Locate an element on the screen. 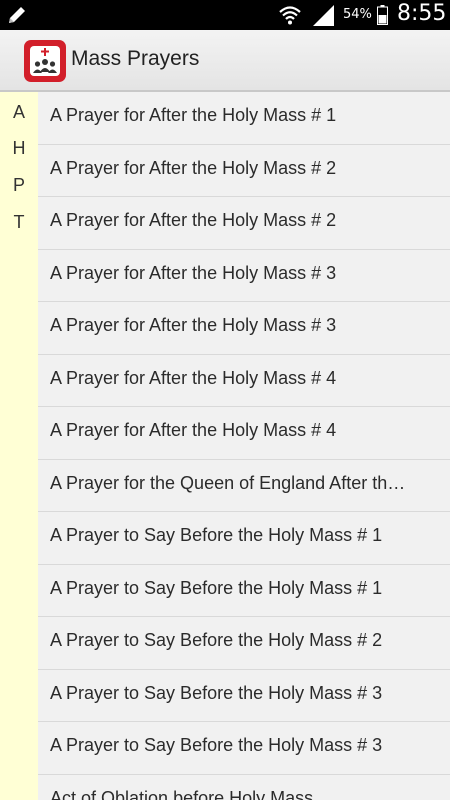 Image resolution: width=450 pixels, height=800 pixels. list-item: A Prayer for After the Holy Mass # 1 is located at coordinates (244, 118).